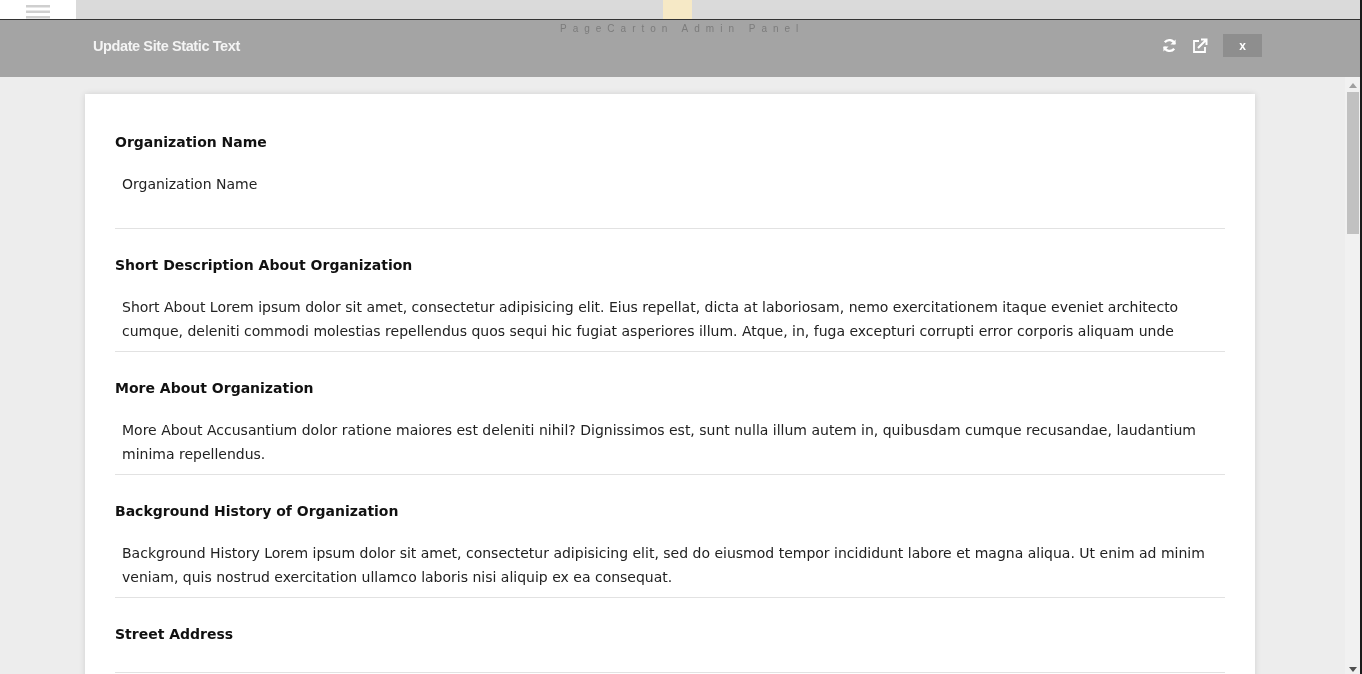  Describe the element at coordinates (191, 142) in the screenshot. I see `field-label: Organization Name` at that location.